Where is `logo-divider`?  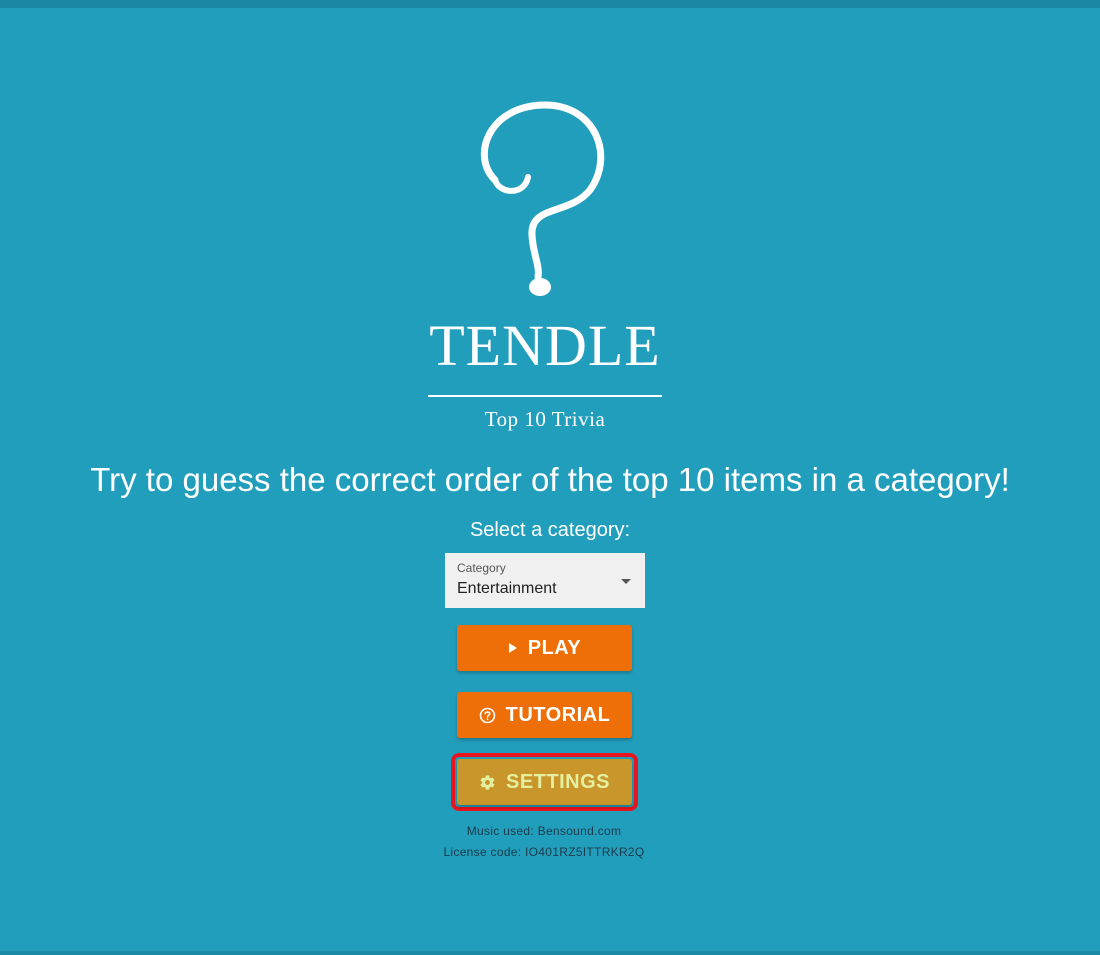
logo-divider is located at coordinates (545, 396).